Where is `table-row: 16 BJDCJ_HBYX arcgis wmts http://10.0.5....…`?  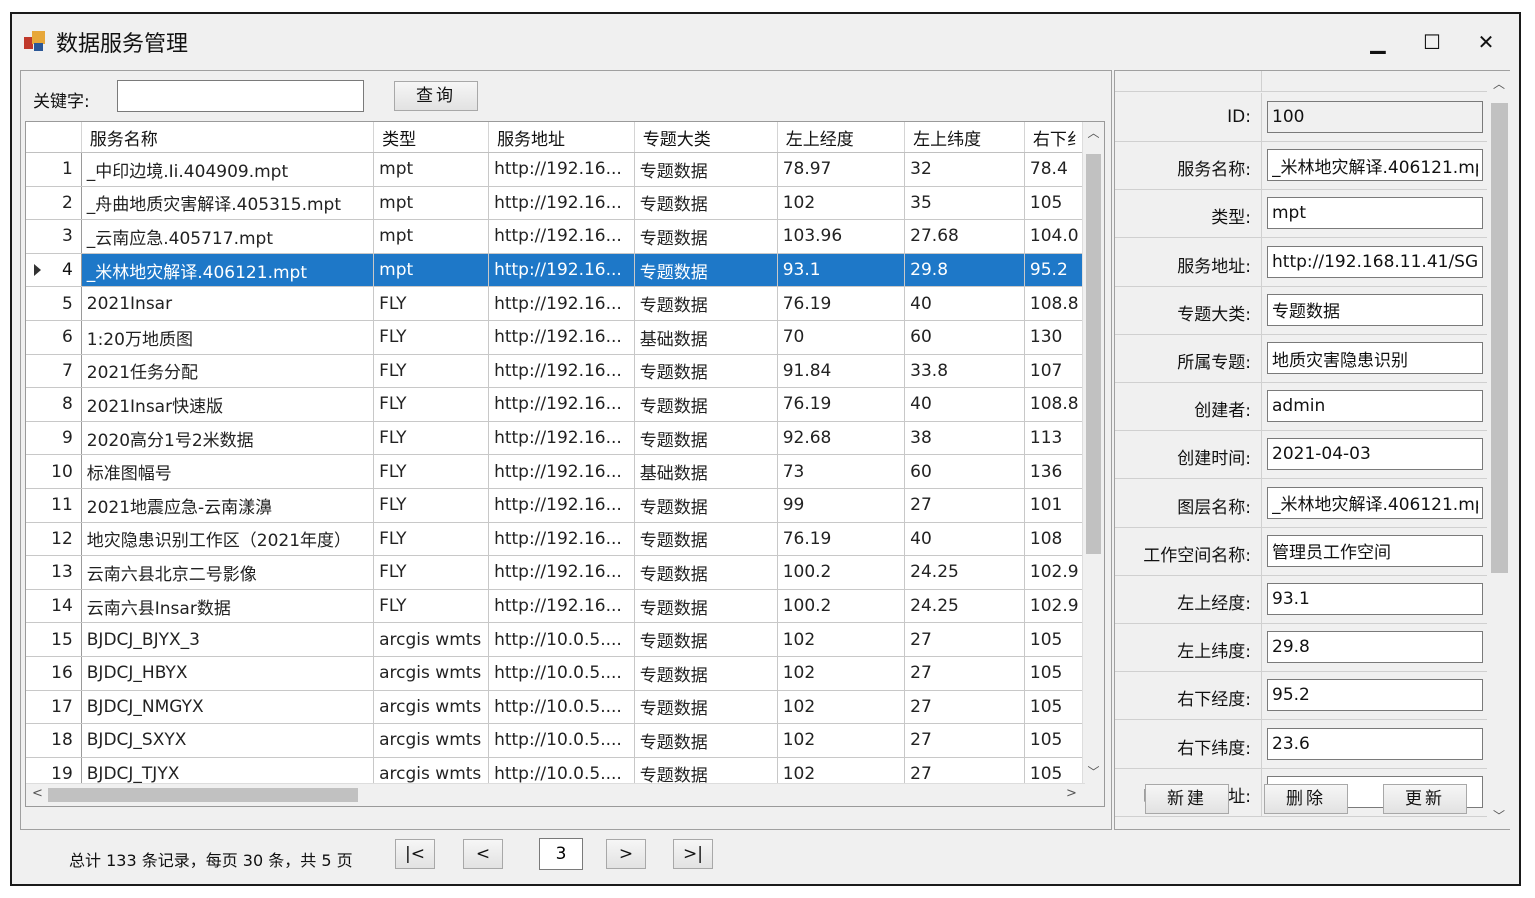 table-row: 16 BJDCJ_HBYX arcgis wmts http://10.0.5....… is located at coordinates (565, 673).